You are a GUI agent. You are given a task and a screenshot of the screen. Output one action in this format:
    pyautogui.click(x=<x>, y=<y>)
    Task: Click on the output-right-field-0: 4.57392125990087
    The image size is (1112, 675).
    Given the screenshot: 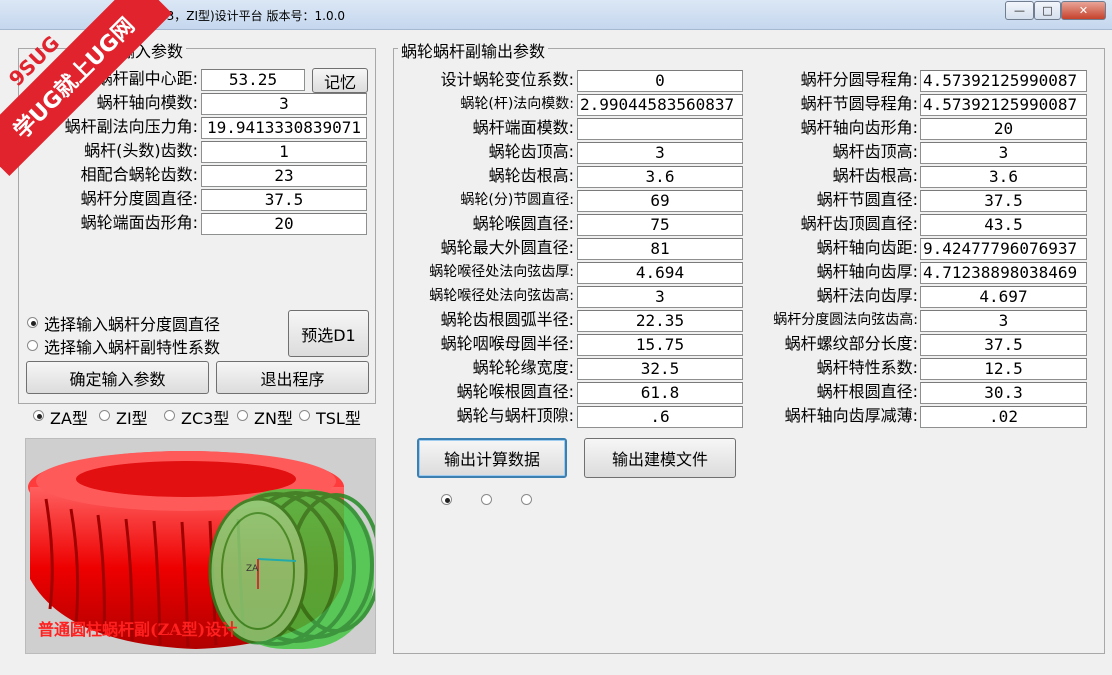 What is the action you would take?
    pyautogui.click(x=1003, y=81)
    